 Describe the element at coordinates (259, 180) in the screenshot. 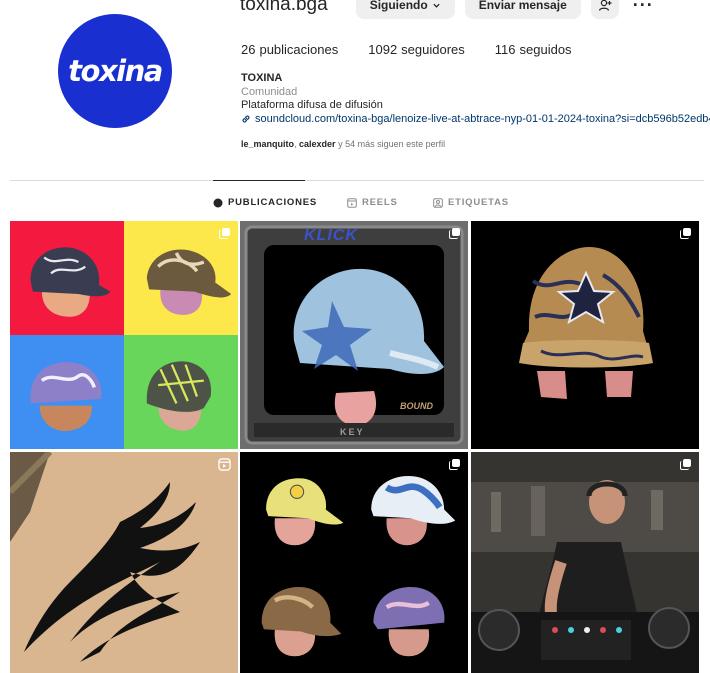

I see `active-tab-indicator` at that location.